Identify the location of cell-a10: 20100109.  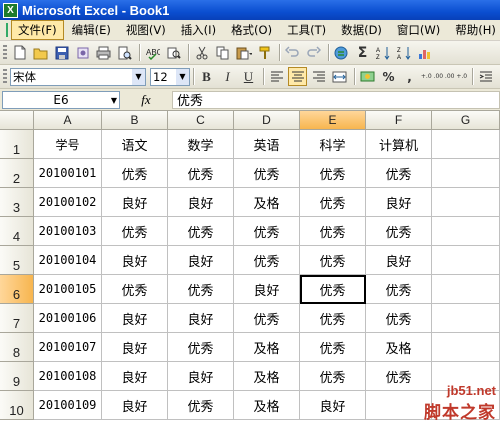
(68, 405).